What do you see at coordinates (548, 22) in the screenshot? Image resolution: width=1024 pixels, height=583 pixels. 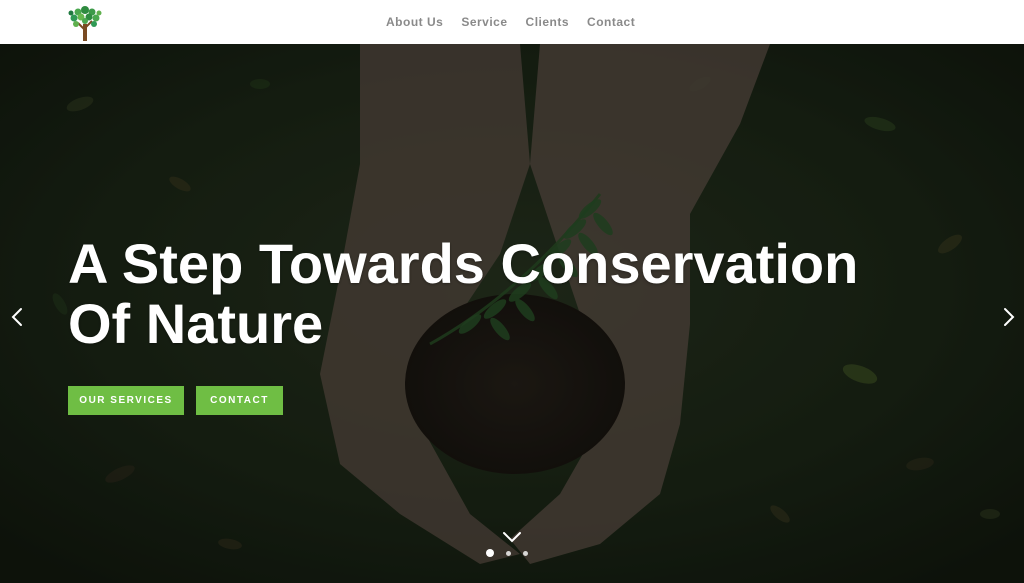 I see `nav-clients: Clients` at bounding box center [548, 22].